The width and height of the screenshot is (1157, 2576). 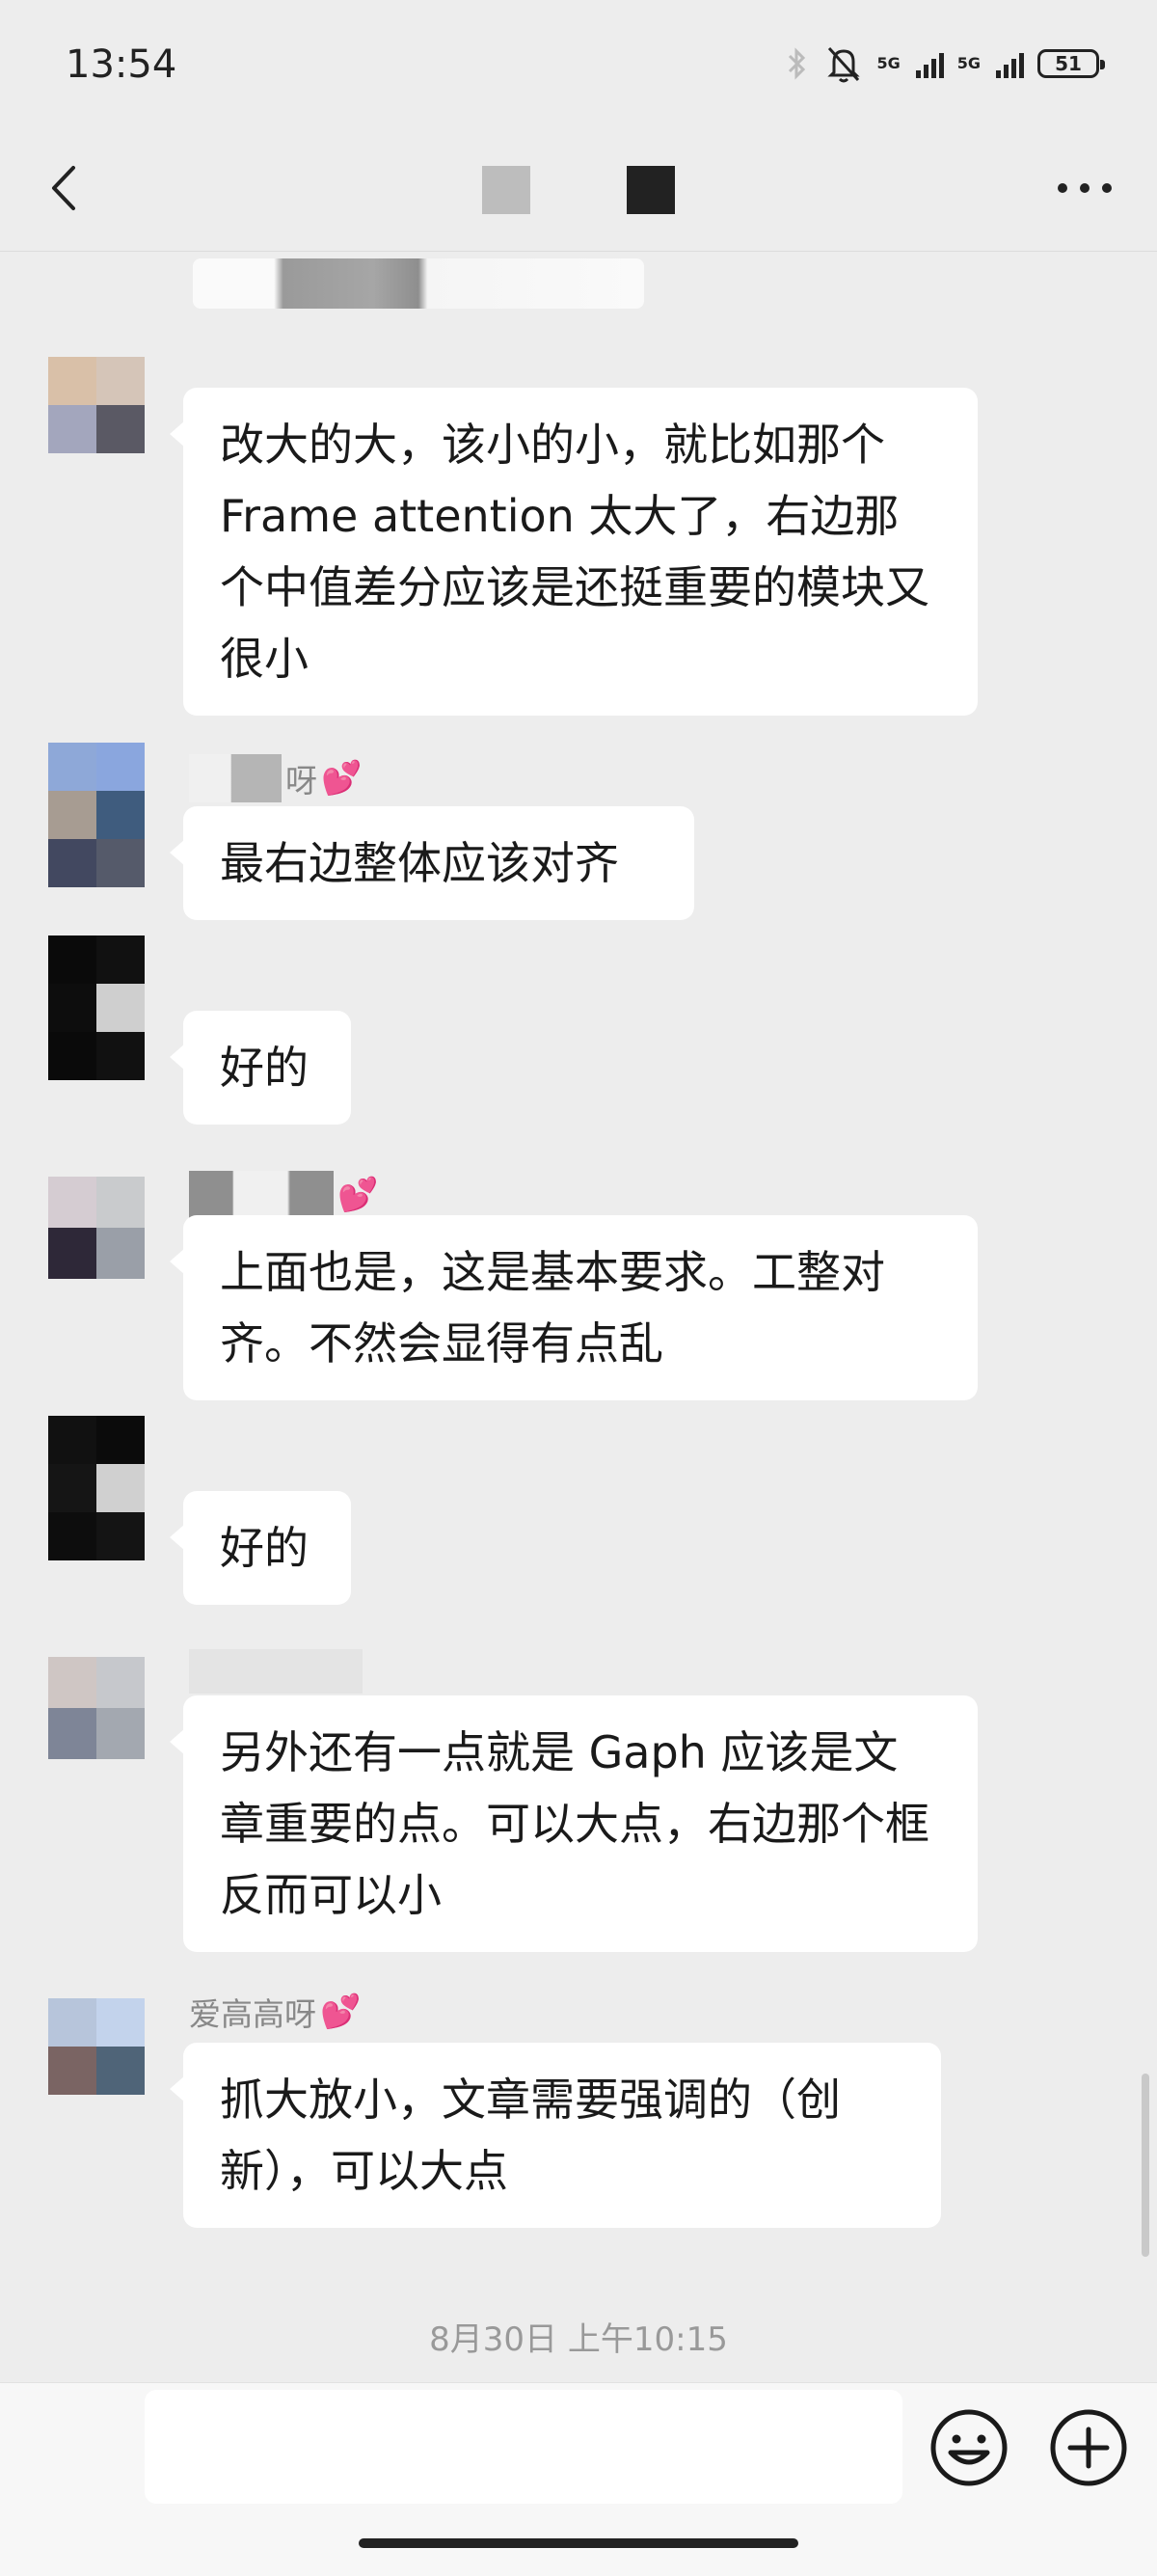 What do you see at coordinates (67, 188) in the screenshot?
I see `back-arrow-icon` at bounding box center [67, 188].